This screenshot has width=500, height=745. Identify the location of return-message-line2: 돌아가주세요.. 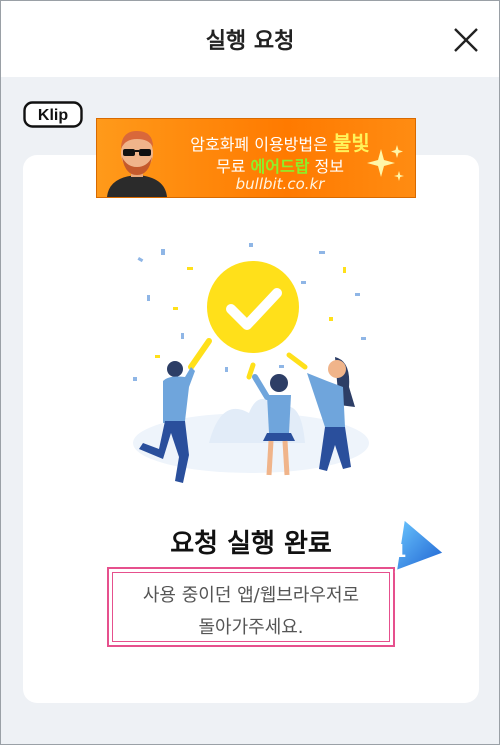
(251, 627).